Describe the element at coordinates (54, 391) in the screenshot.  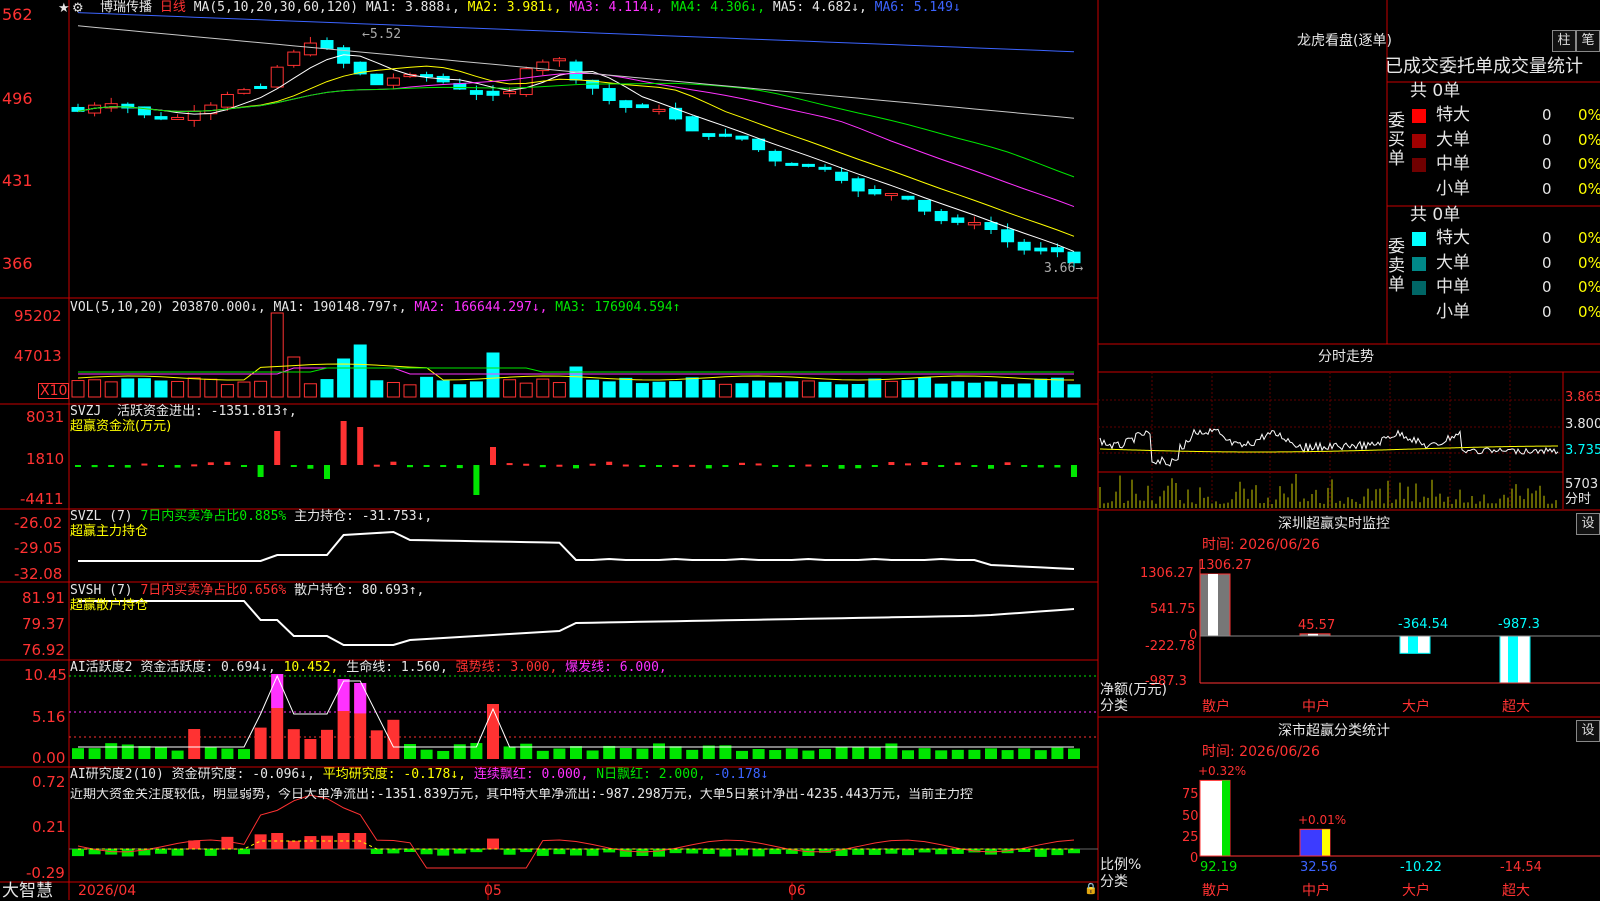
I see `vol-unit-badge: X10` at that location.